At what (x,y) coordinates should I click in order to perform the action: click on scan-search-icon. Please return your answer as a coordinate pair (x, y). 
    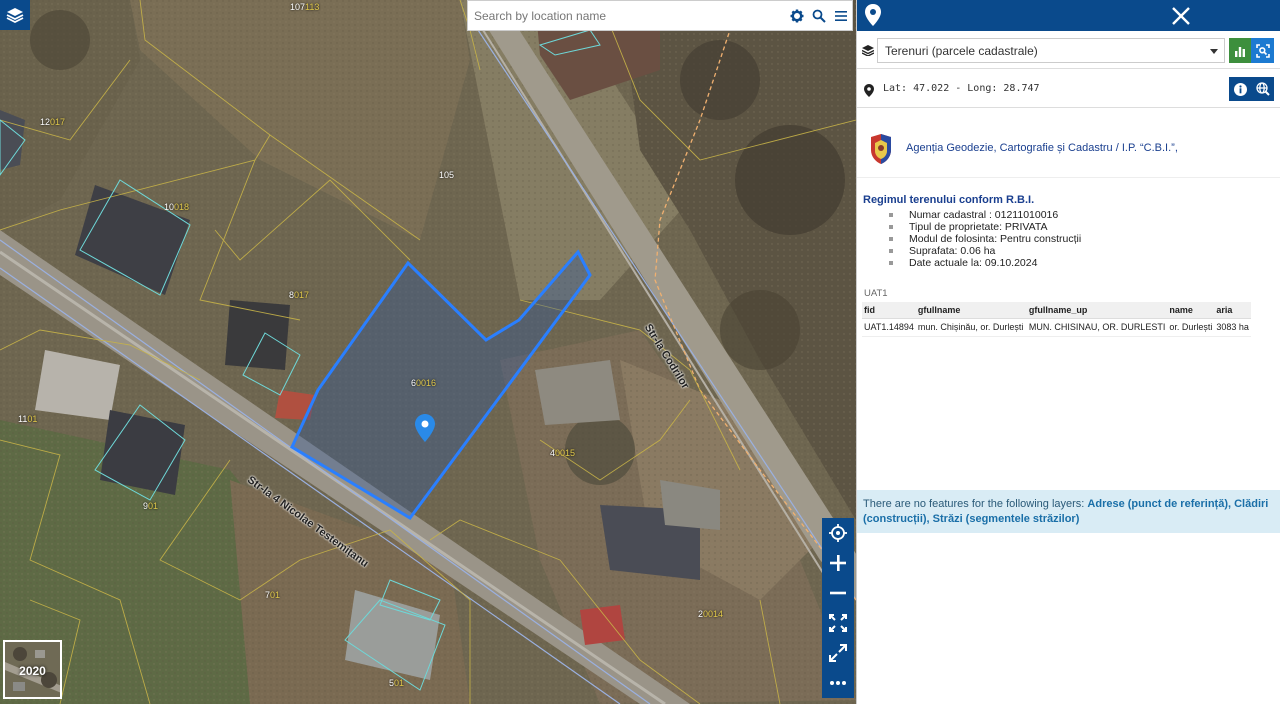
    Looking at the image, I should click on (1262, 50).